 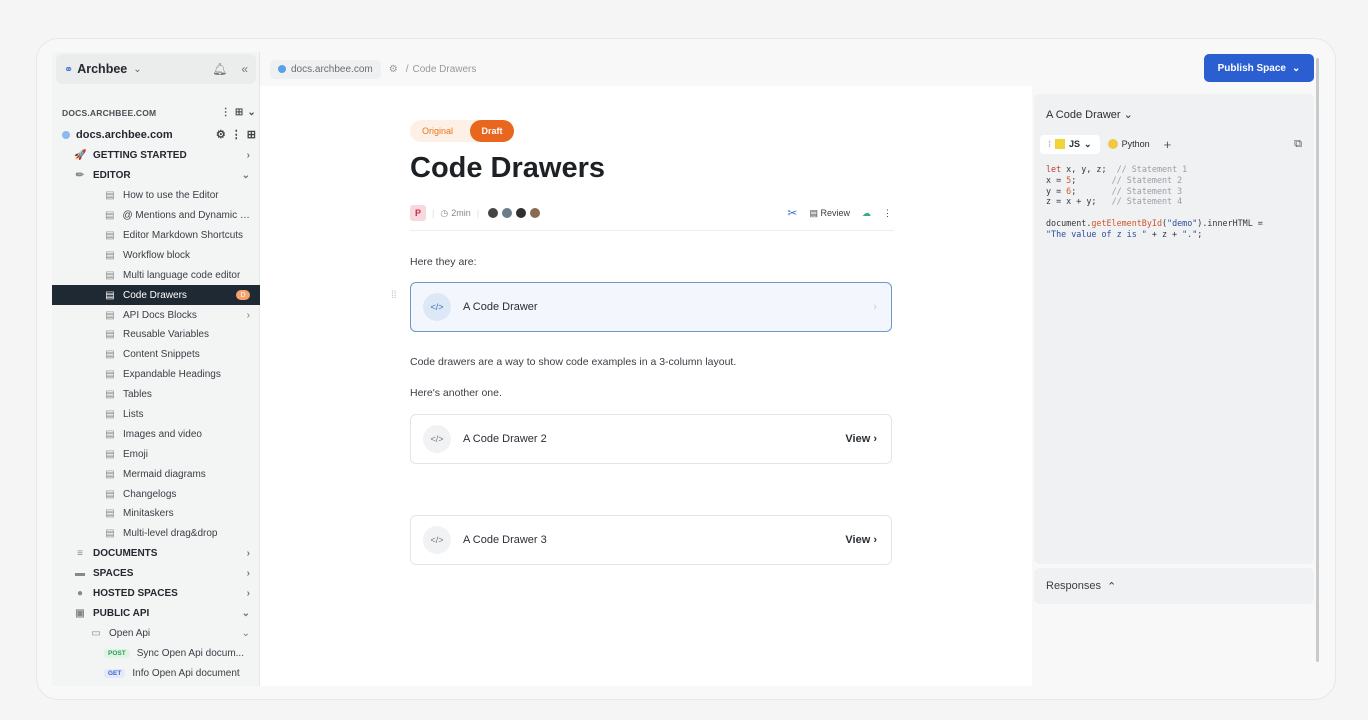 I want to click on sidebar-item-label: PUBLIC API, so click(x=121, y=613).